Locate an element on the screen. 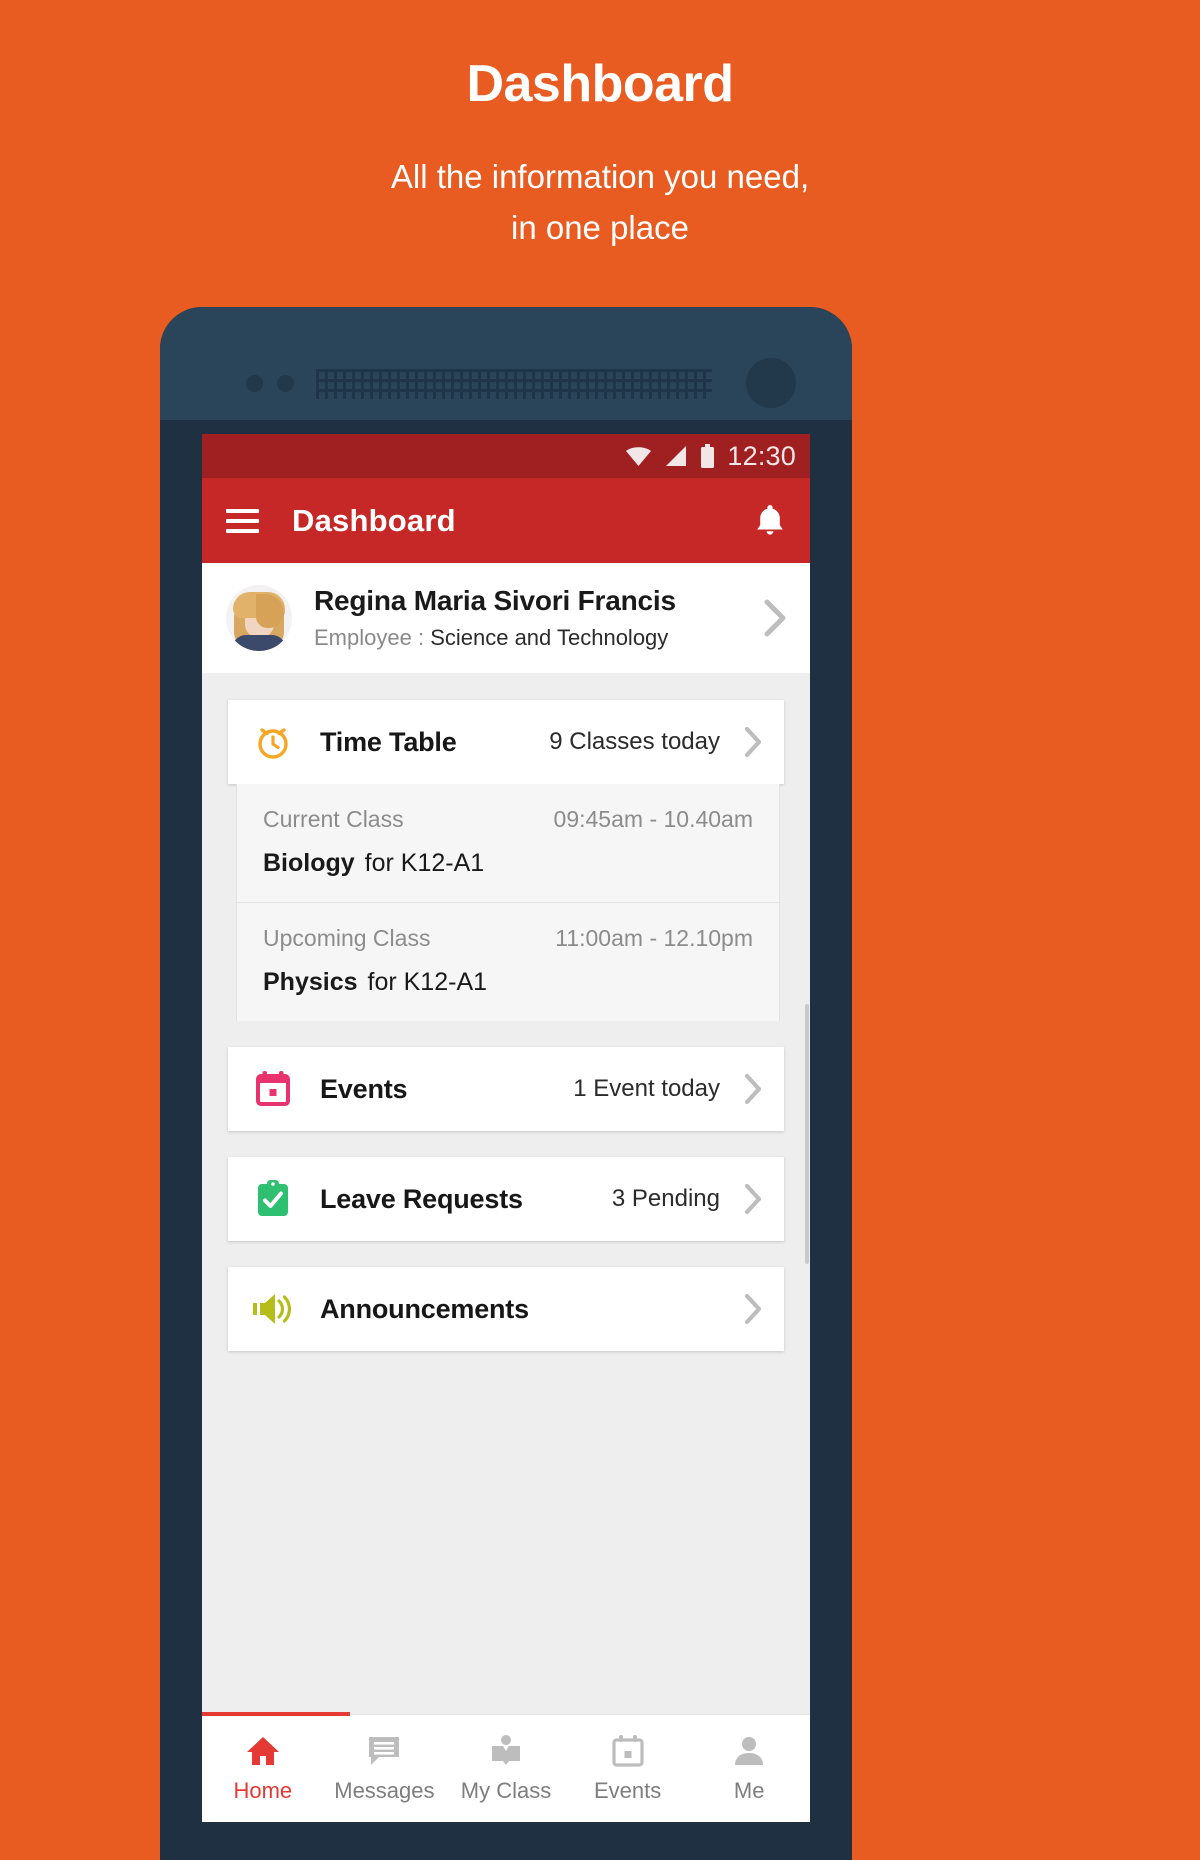  bottom-navigation: Home Messages My Class Events Me is located at coordinates (506, 1767).